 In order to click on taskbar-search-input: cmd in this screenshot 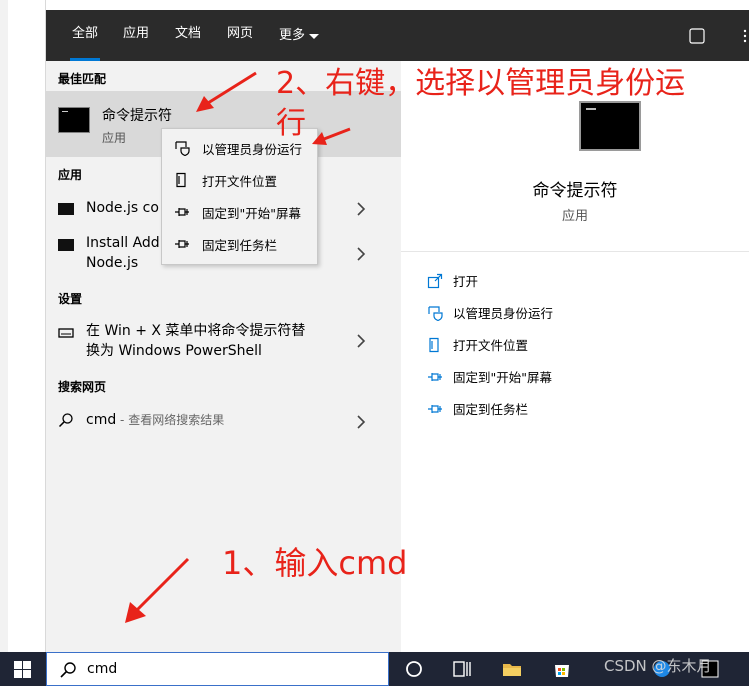, I will do `click(217, 669)`.